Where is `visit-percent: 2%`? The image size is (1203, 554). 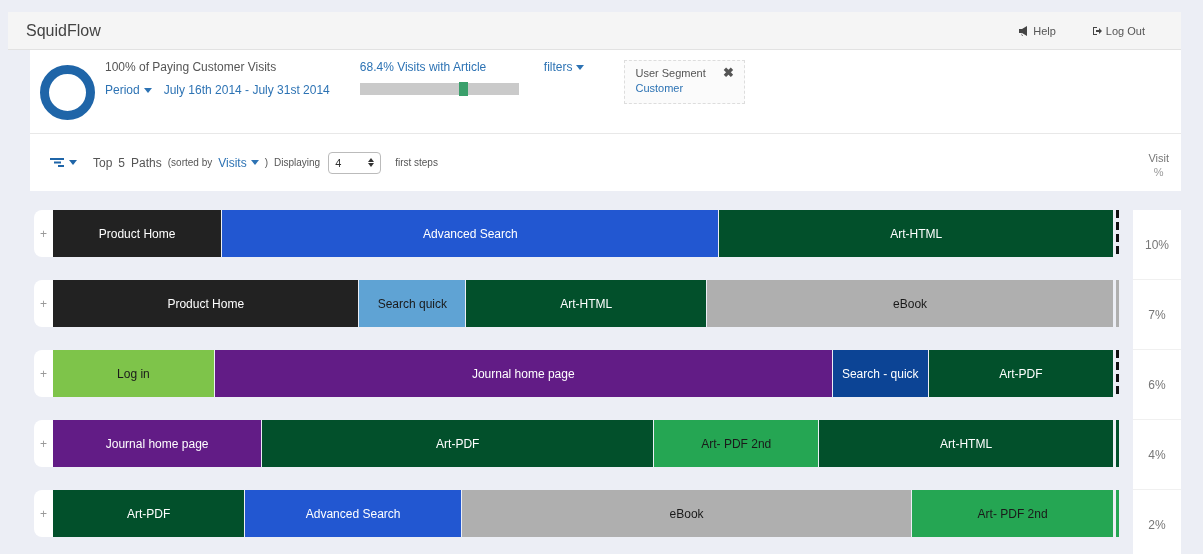
visit-percent: 2% is located at coordinates (1157, 522).